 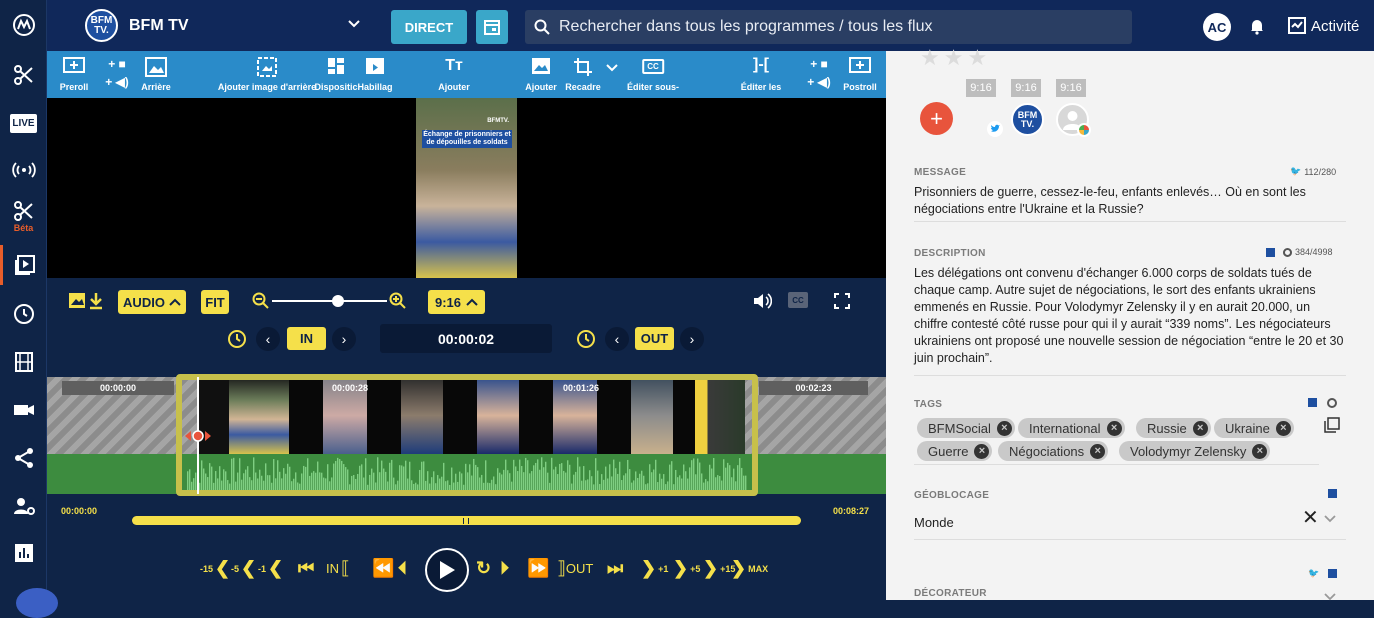 What do you see at coordinates (955, 58) in the screenshot?
I see `star-rating: ★★★` at bounding box center [955, 58].